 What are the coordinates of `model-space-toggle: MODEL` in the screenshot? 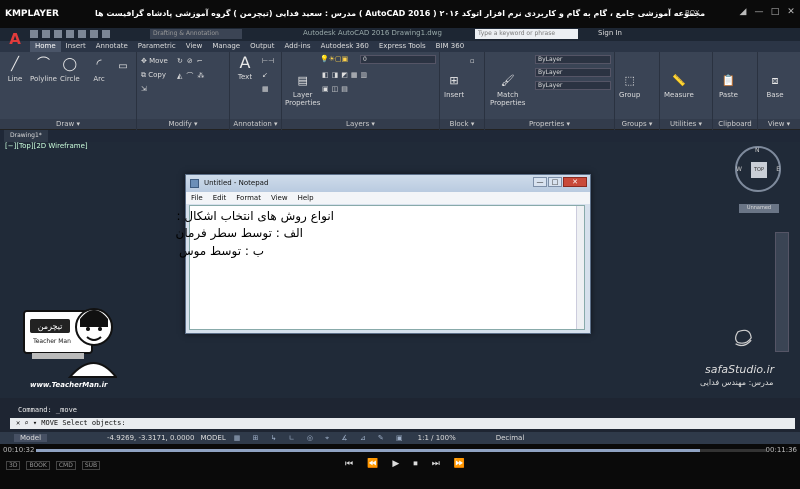 It's located at (212, 438).